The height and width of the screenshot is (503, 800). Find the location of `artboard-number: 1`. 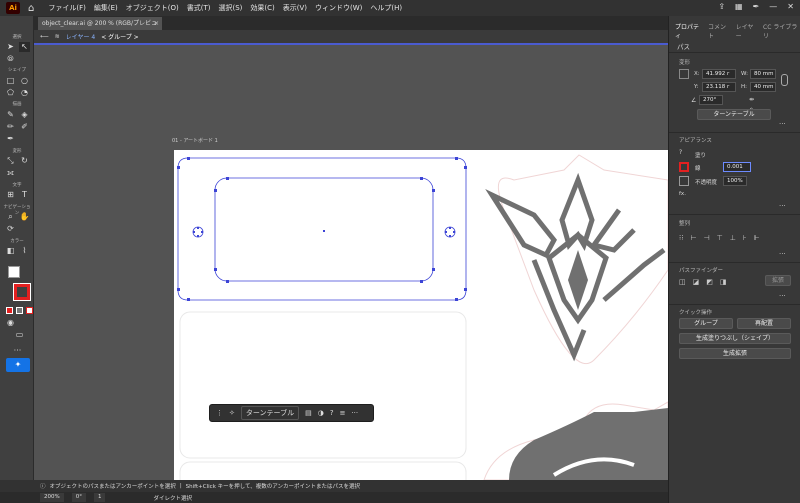

artboard-number: 1 is located at coordinates (99, 497).